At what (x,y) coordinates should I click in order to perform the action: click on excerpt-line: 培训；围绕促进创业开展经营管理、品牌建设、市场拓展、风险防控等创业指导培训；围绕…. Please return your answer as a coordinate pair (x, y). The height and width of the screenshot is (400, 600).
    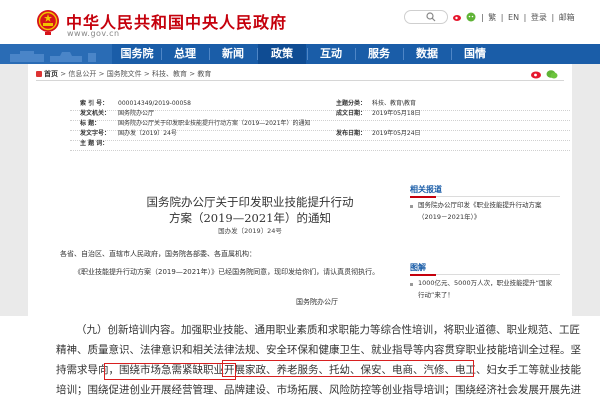
    Looking at the image, I should click on (318, 390).